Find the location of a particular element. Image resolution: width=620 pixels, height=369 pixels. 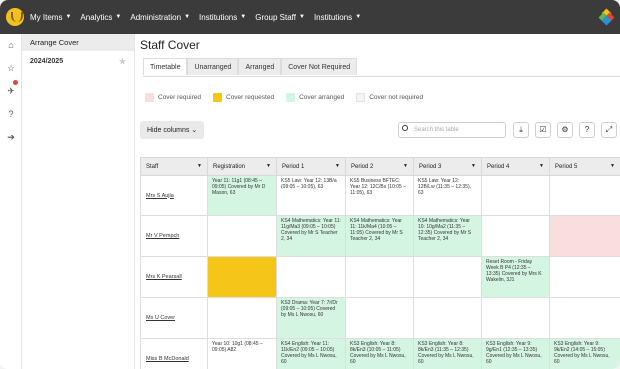

table-search-input: Search this table is located at coordinates (452, 130).